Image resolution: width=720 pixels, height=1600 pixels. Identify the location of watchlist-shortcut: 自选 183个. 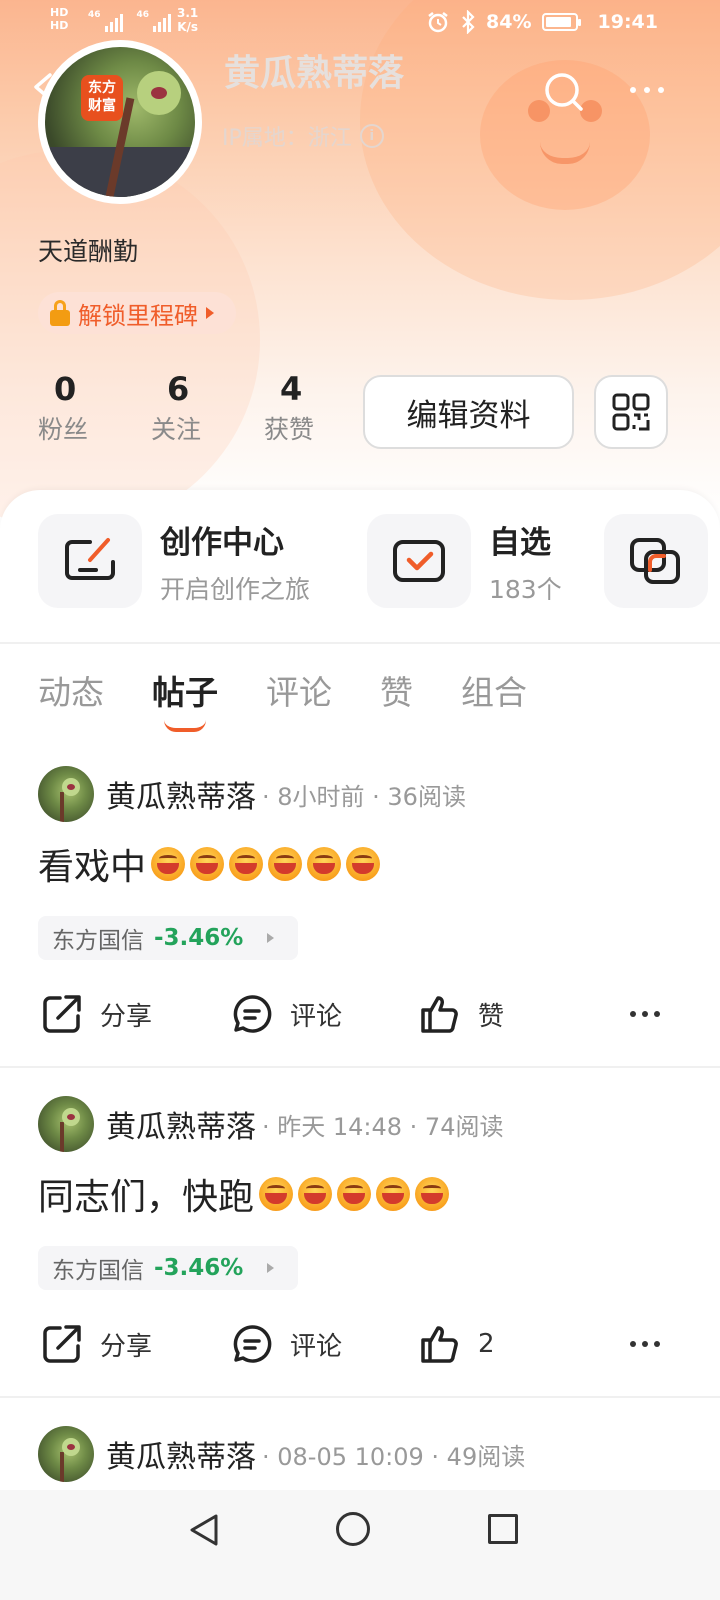
(464, 561).